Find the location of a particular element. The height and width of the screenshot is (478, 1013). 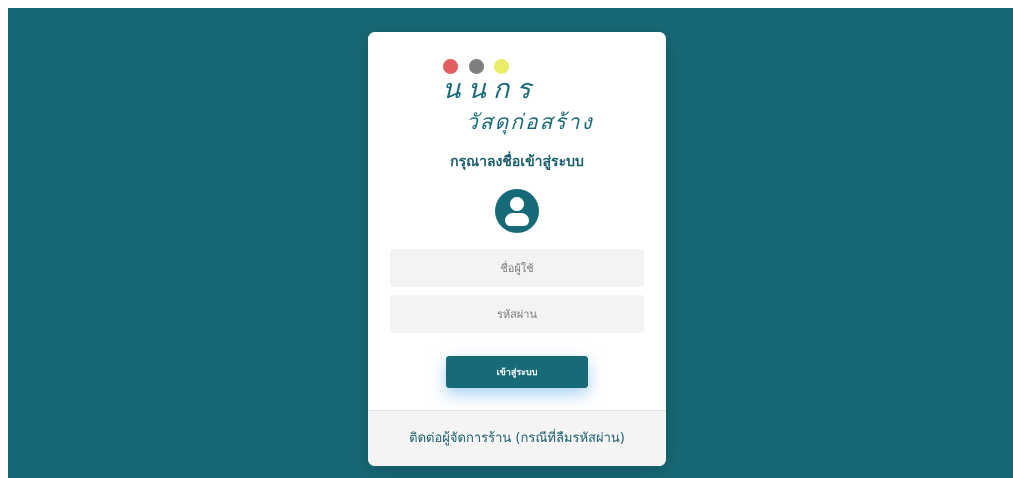

brand-name: นนกร is located at coordinates (490, 89).